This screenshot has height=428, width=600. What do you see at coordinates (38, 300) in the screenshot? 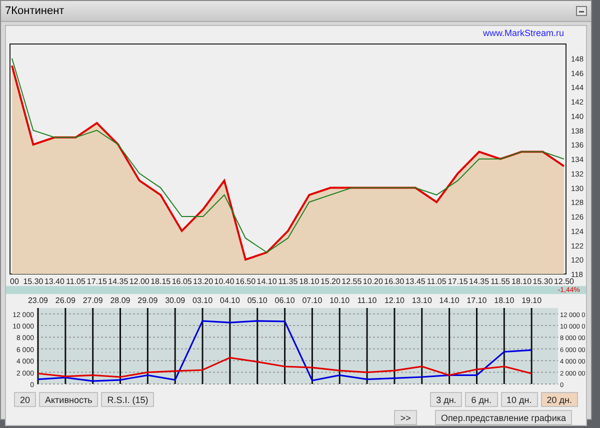
I see `date-label: 23.09` at bounding box center [38, 300].